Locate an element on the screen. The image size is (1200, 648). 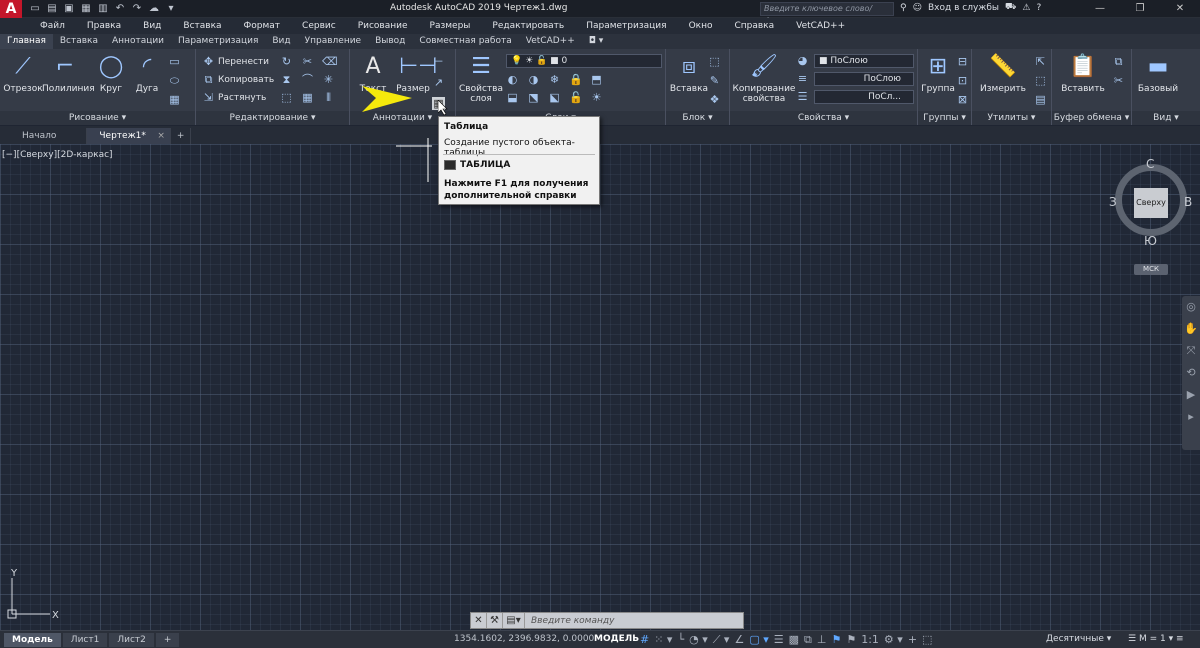
cut-icon: ✂ is located at coordinates (1118, 80).